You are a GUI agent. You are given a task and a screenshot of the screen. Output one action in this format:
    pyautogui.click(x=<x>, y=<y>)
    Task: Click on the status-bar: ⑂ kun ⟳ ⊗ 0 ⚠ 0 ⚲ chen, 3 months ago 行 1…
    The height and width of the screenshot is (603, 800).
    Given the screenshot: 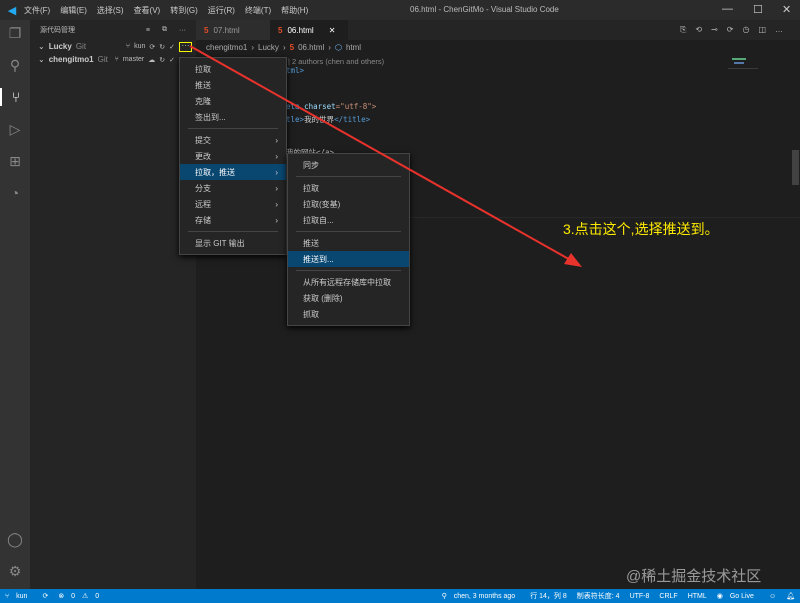 What is the action you would take?
    pyautogui.click(x=400, y=596)
    